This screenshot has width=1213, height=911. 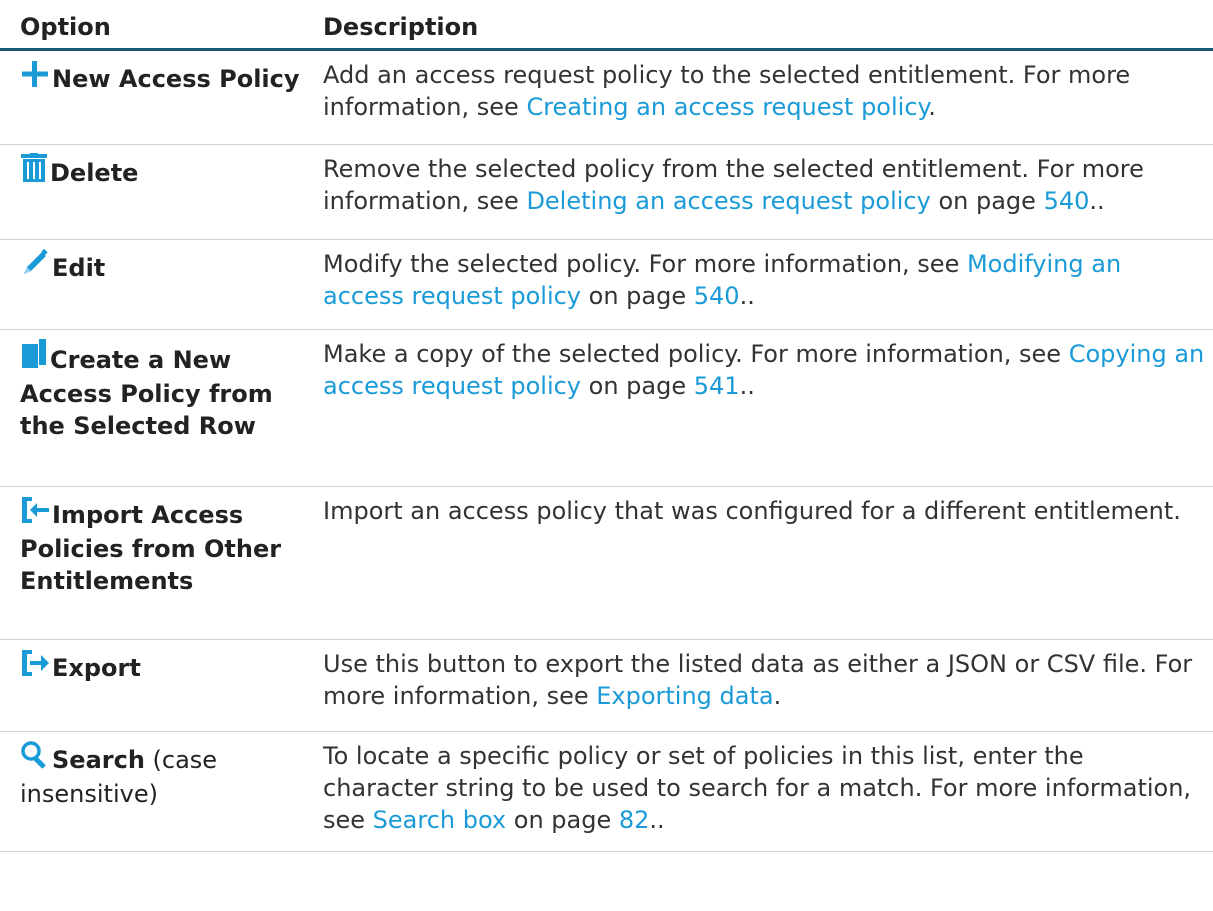 I want to click on page-link: 541, so click(x=717, y=386).